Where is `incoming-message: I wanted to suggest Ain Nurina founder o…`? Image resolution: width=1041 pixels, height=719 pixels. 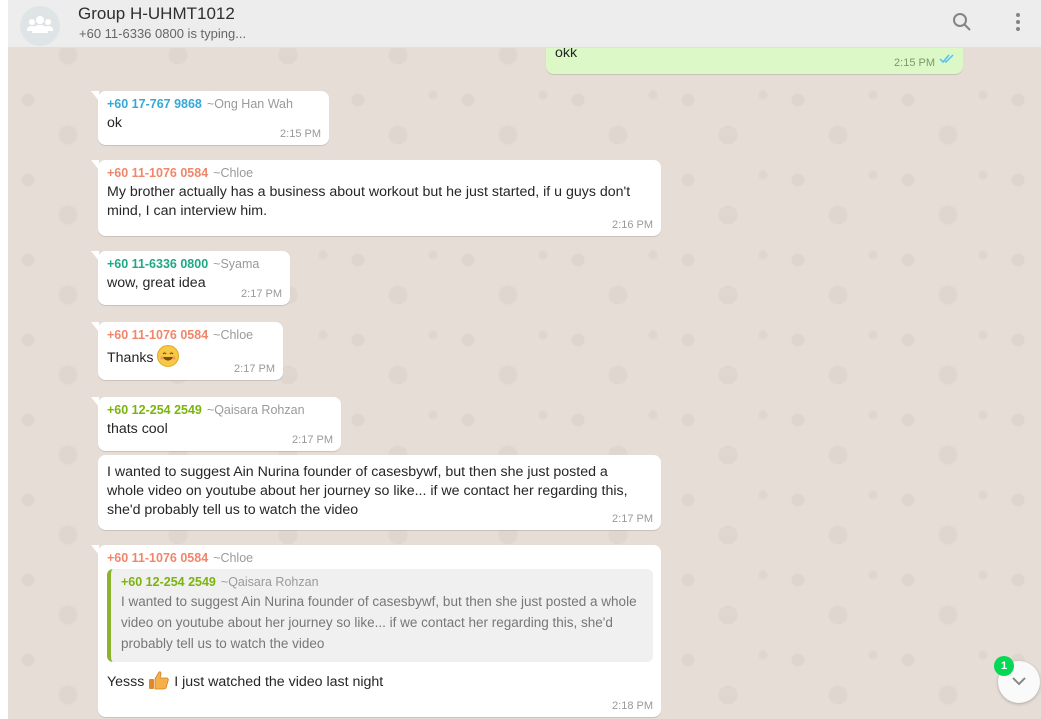 incoming-message: I wanted to suggest Ain Nurina founder o… is located at coordinates (379, 492).